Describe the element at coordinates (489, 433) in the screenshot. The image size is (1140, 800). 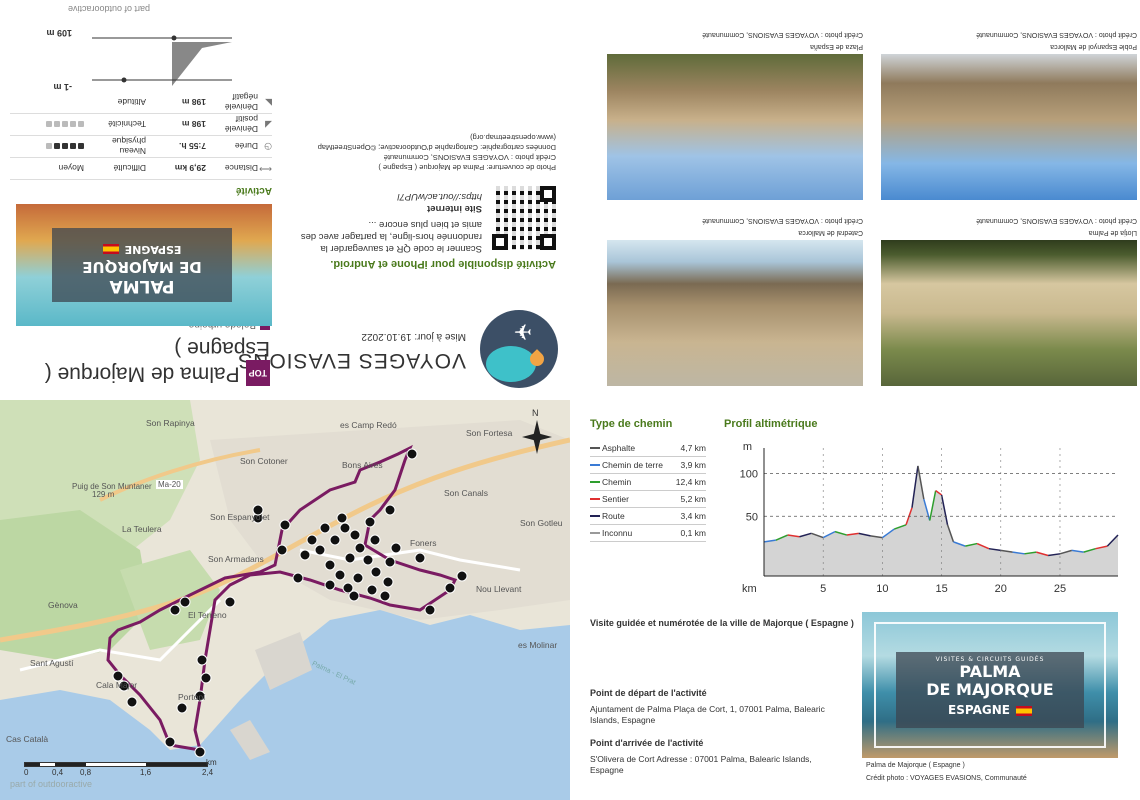
I see `map-label: Son Fortesa` at that location.